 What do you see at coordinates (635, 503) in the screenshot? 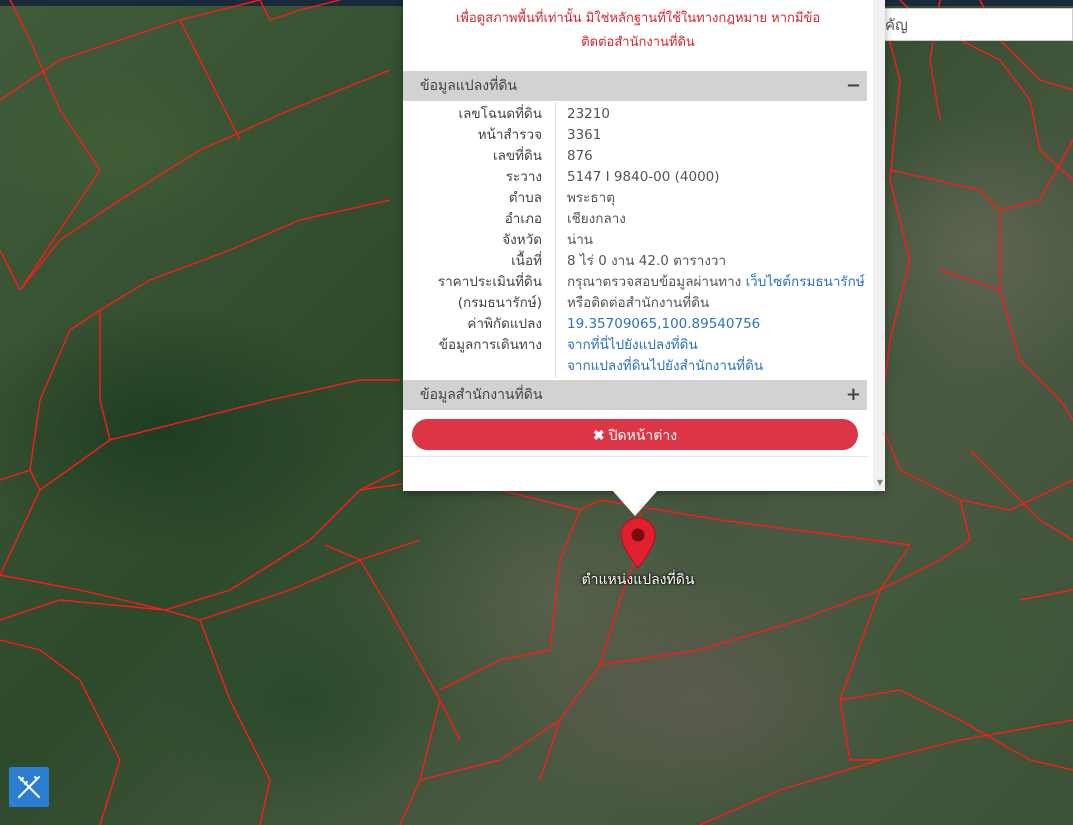
I see `popup-pointer` at bounding box center [635, 503].